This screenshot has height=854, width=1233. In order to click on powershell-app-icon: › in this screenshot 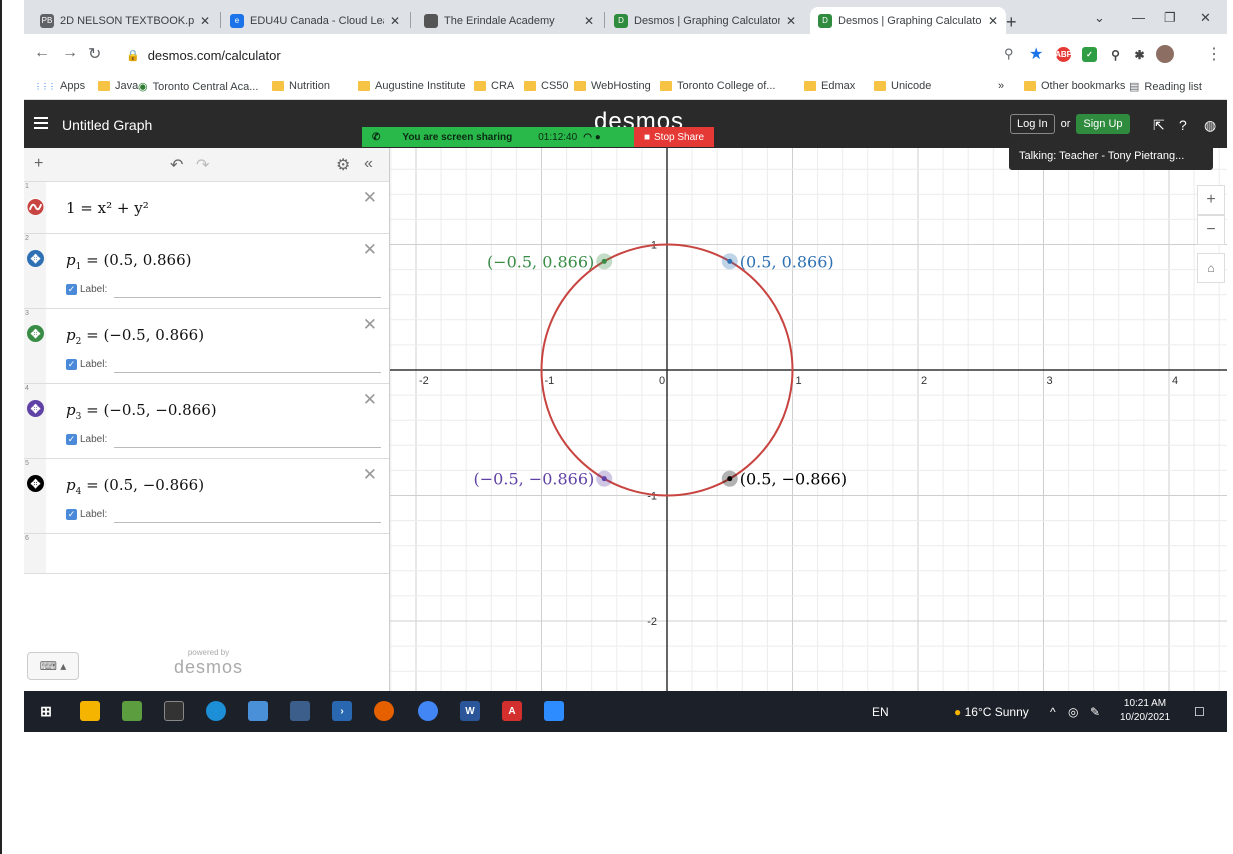, I will do `click(342, 711)`.